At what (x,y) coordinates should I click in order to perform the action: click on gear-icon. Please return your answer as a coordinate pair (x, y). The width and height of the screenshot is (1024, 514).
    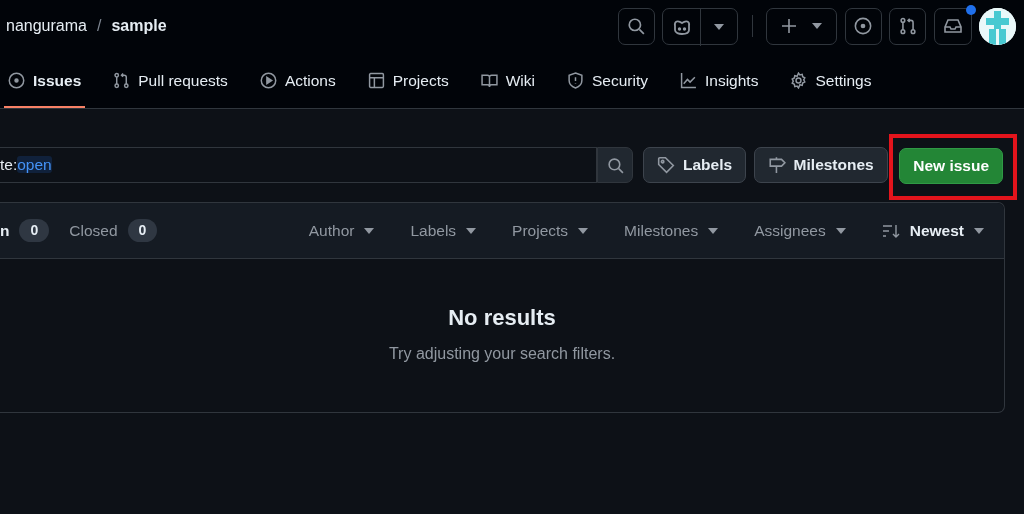
    Looking at the image, I should click on (799, 80).